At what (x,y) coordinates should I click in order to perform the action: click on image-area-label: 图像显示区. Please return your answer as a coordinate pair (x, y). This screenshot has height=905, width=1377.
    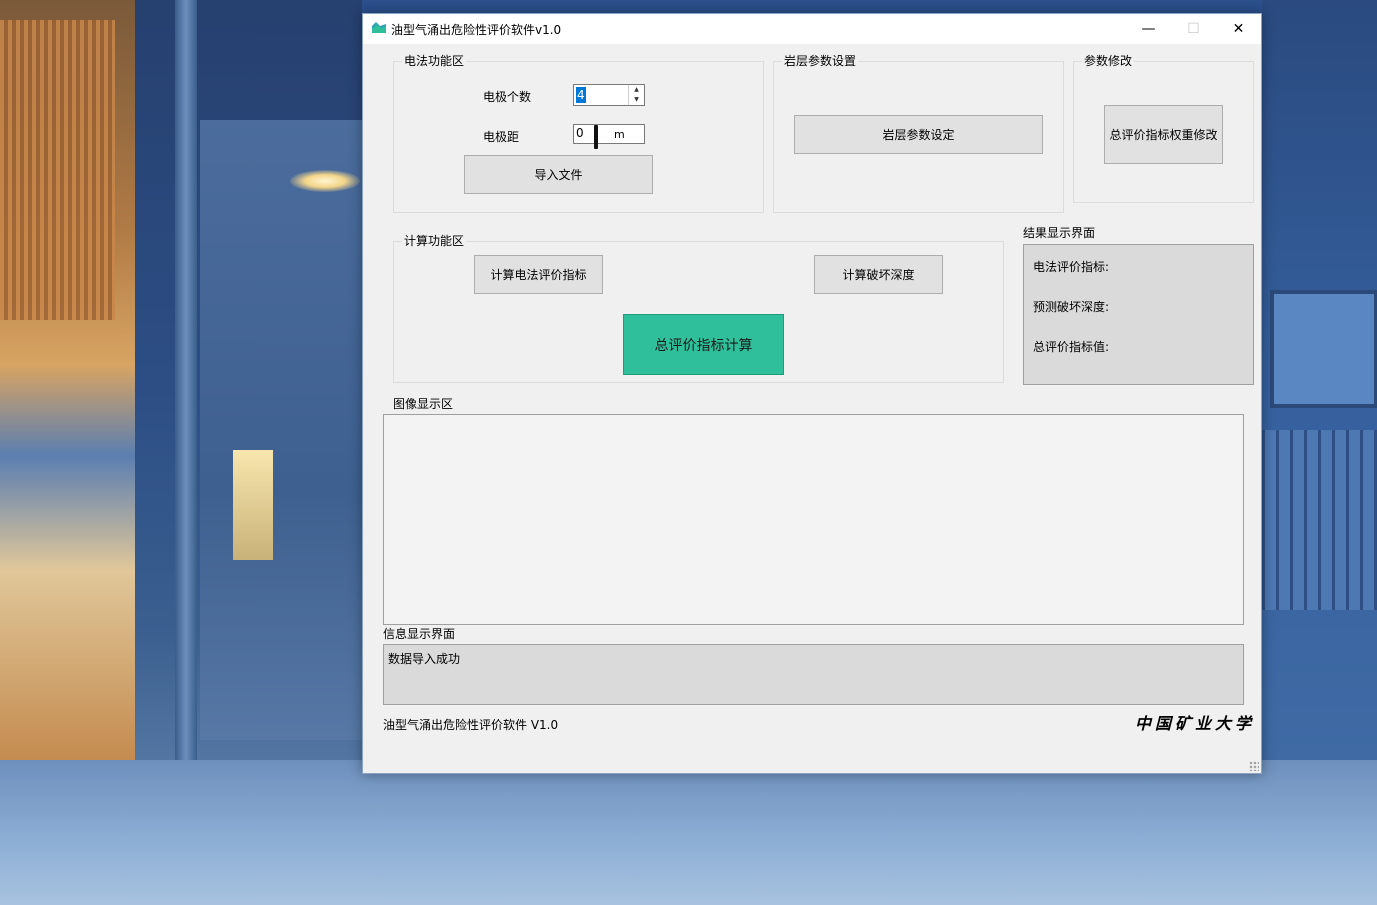
    Looking at the image, I should click on (423, 404).